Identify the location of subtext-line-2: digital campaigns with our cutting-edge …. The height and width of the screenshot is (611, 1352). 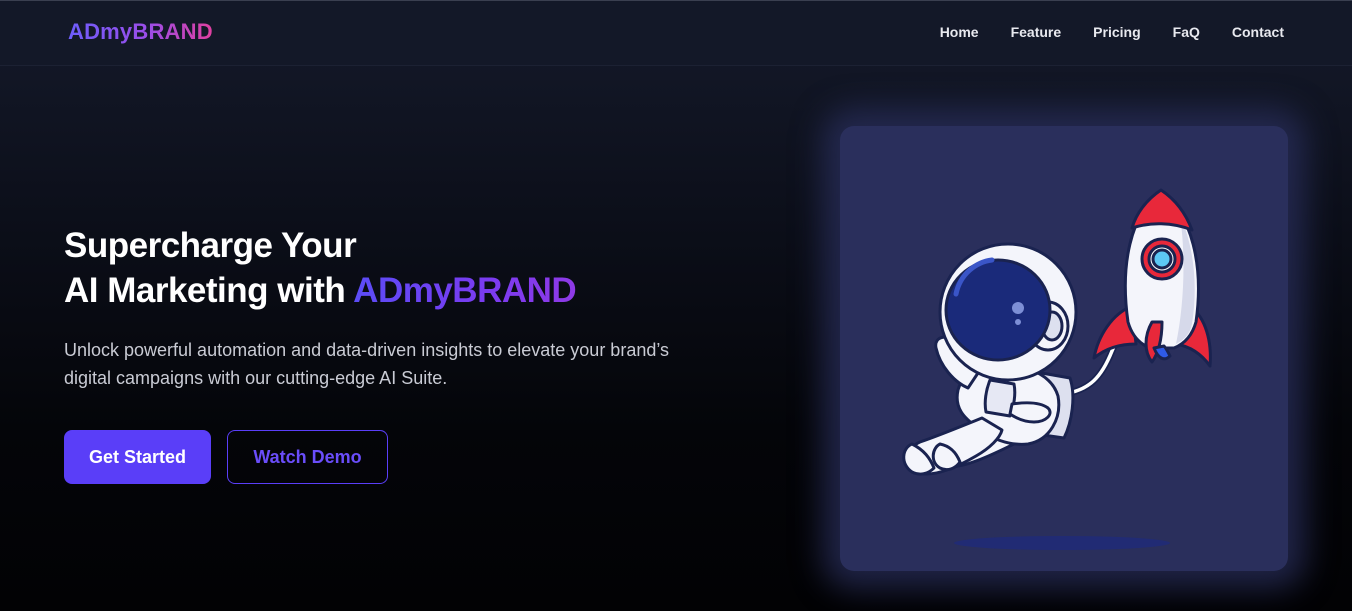
(256, 378).